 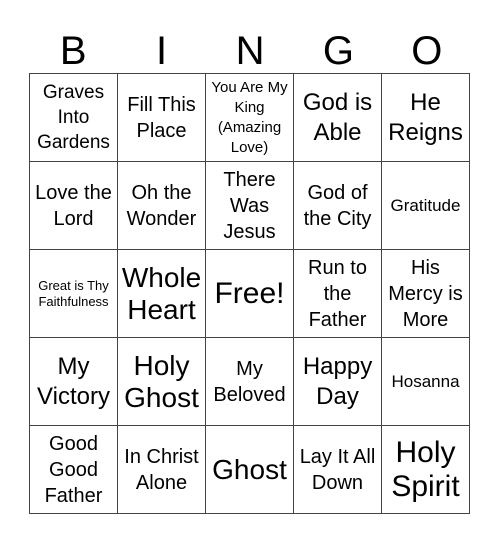 What do you see at coordinates (338, 382) in the screenshot?
I see `bingo-cell: Happy Day` at bounding box center [338, 382].